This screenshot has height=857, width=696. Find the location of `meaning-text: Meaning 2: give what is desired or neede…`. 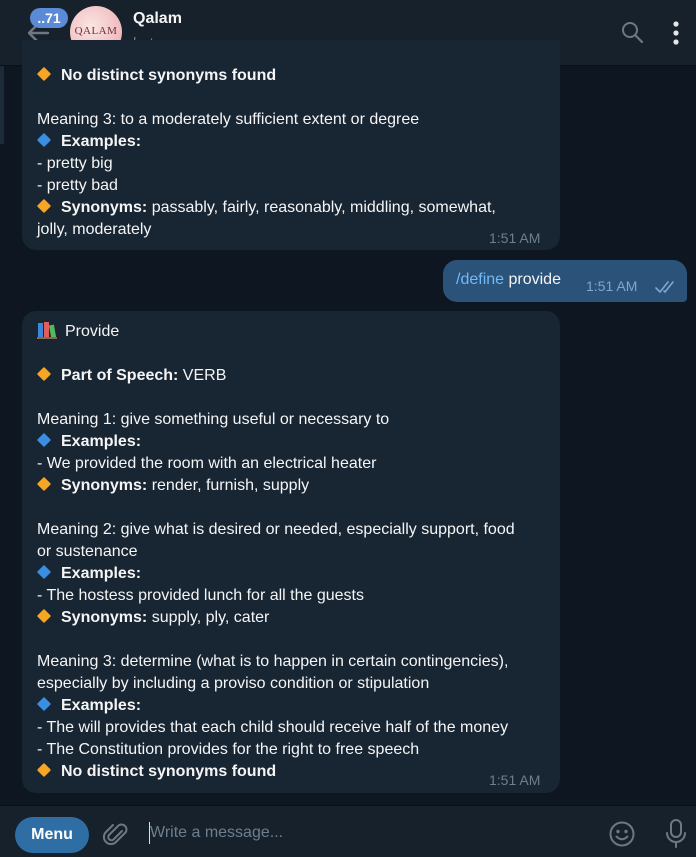

meaning-text: Meaning 2: give what is desired or neede… is located at coordinates (276, 529).